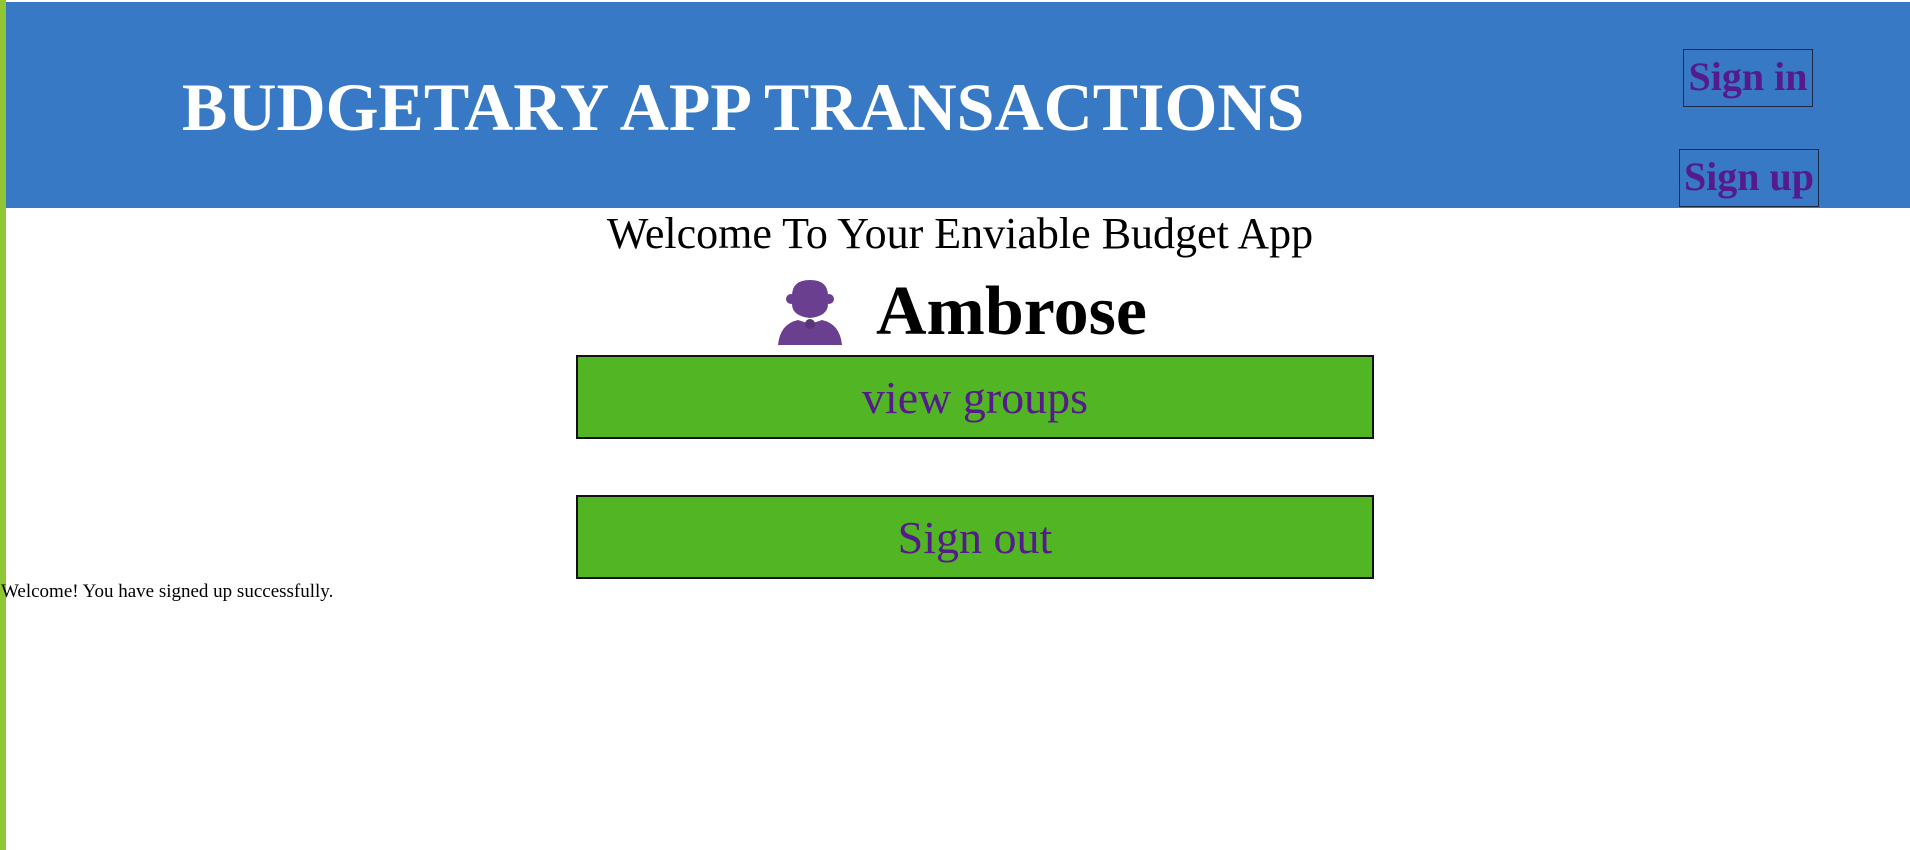 The height and width of the screenshot is (850, 1910). I want to click on user-name: Ambrose, so click(1011, 311).